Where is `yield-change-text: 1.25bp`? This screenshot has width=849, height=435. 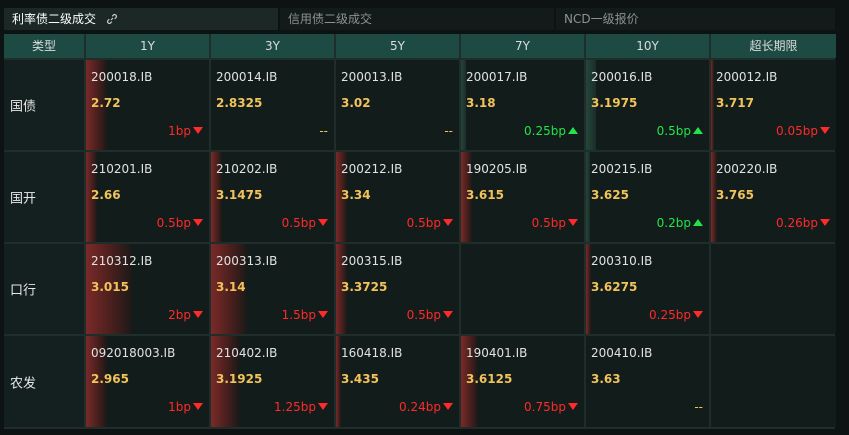 yield-change-text: 1.25bp is located at coordinates (295, 407).